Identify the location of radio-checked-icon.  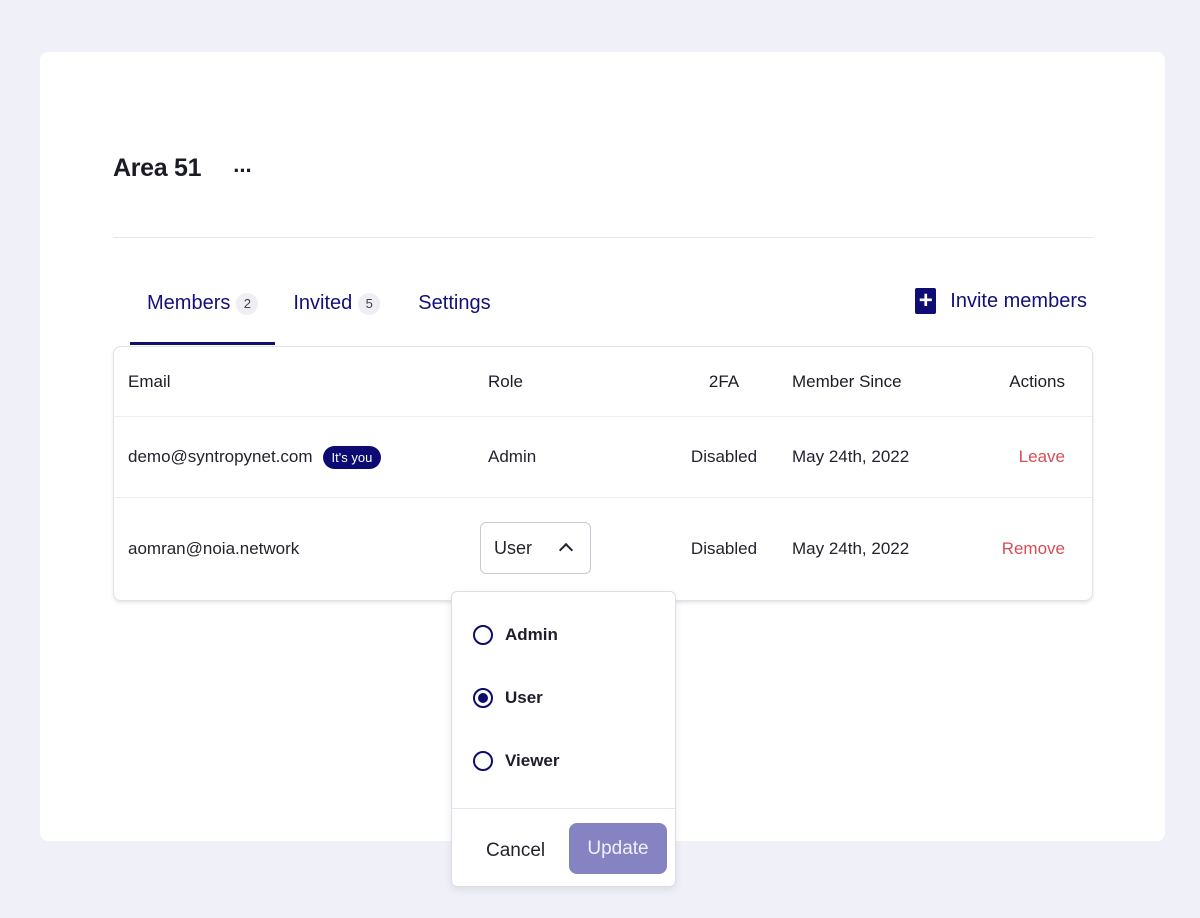
(483, 698).